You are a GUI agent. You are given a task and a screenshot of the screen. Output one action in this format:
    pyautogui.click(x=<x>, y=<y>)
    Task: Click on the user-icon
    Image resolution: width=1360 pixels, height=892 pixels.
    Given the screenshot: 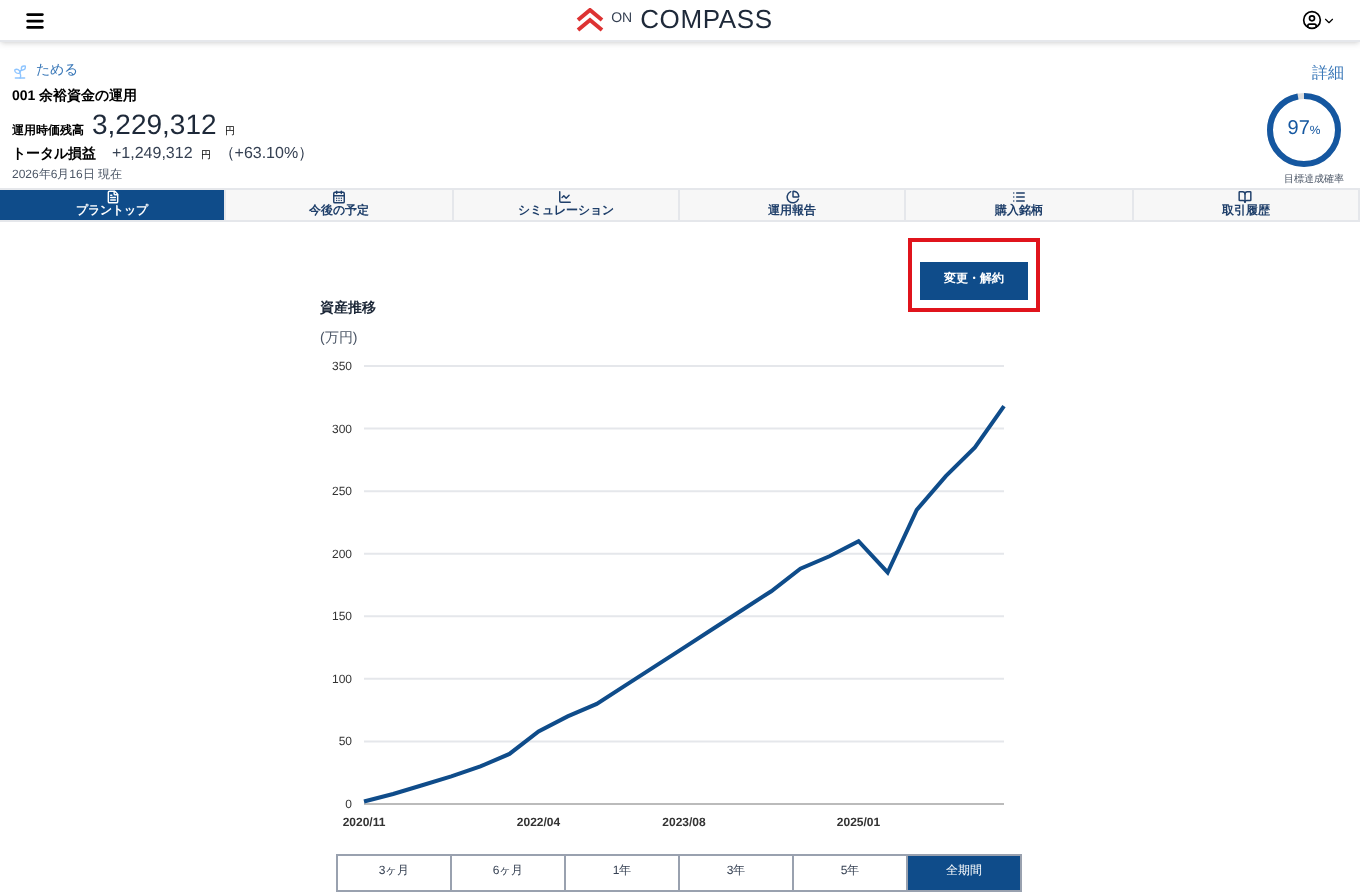 What is the action you would take?
    pyautogui.click(x=1311, y=20)
    